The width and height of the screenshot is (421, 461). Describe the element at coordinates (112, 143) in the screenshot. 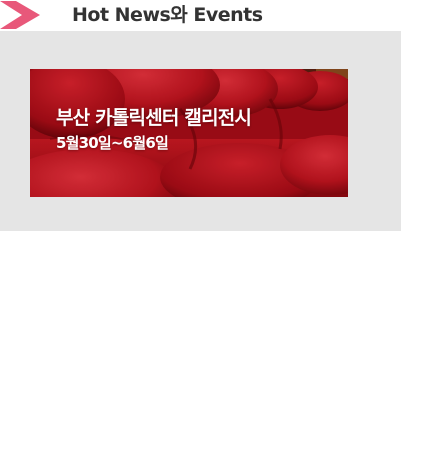

I see `banner-dates: 5월30일~6월6일` at that location.